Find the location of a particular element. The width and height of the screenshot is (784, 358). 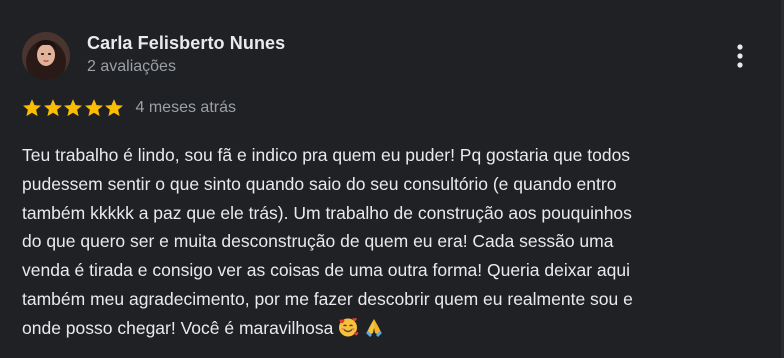

review-text-line: onde posso chegar! Você é maravilhosa is located at coordinates (397, 330).